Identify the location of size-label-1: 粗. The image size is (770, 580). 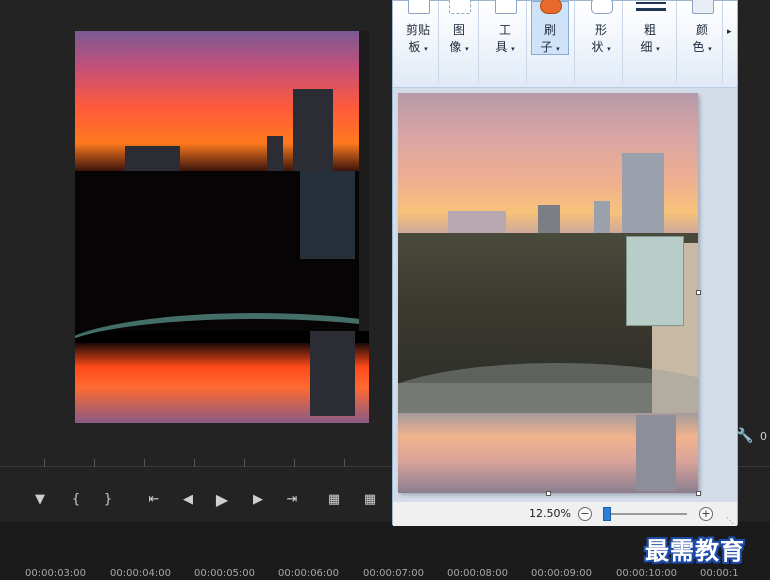
(649, 30).